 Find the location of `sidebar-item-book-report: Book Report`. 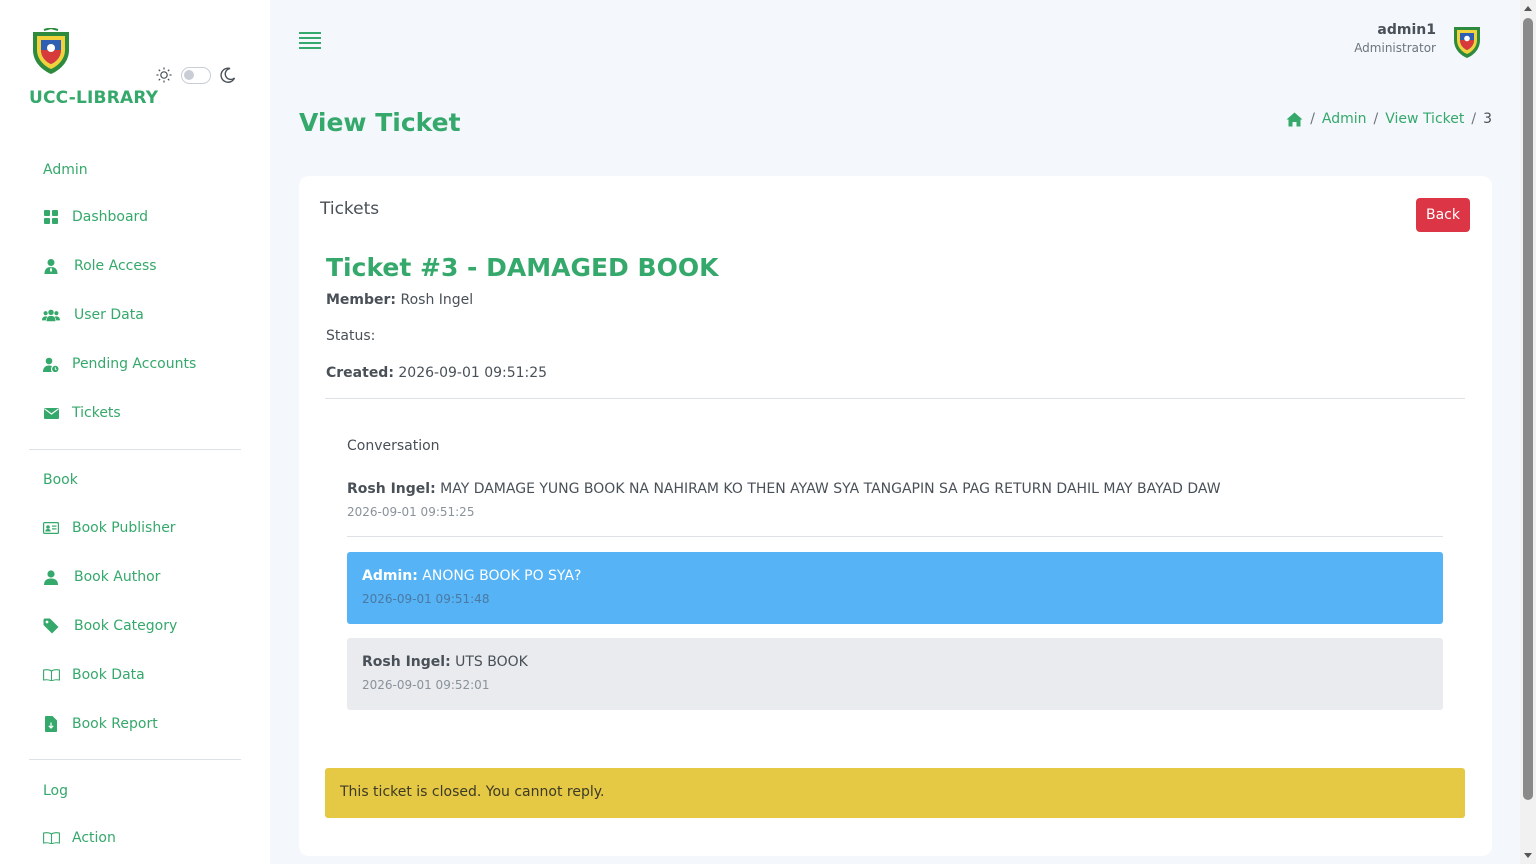

sidebar-item-book-report: Book Report is located at coordinates (135, 724).